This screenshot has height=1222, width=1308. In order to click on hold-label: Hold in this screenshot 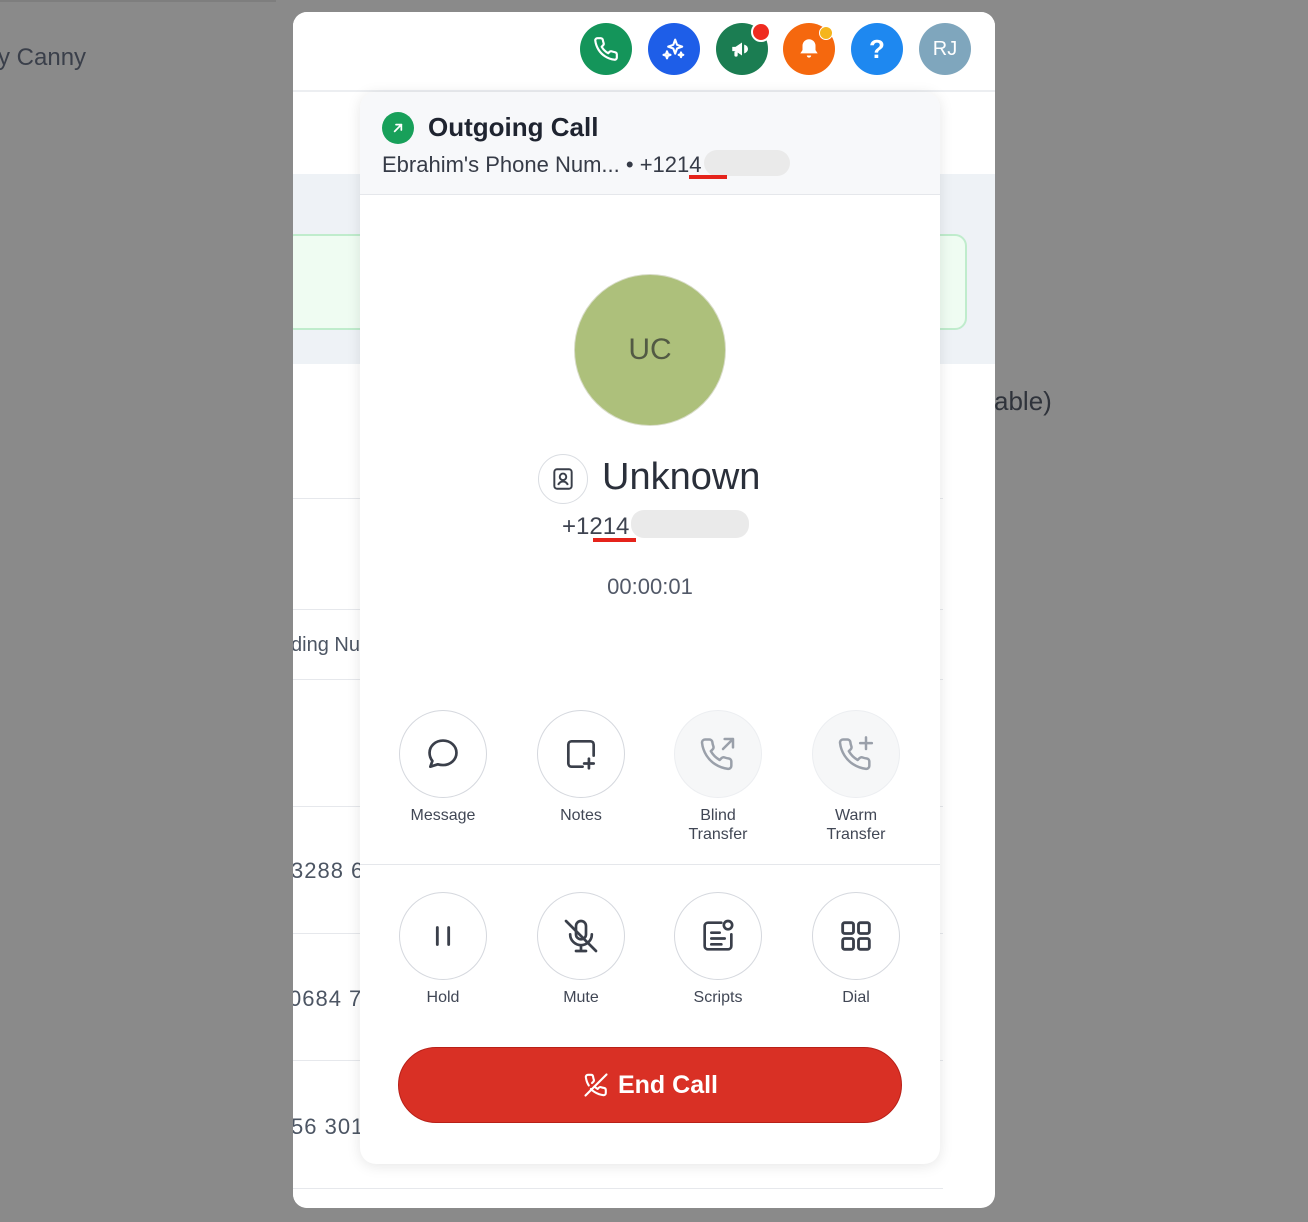, I will do `click(443, 997)`.